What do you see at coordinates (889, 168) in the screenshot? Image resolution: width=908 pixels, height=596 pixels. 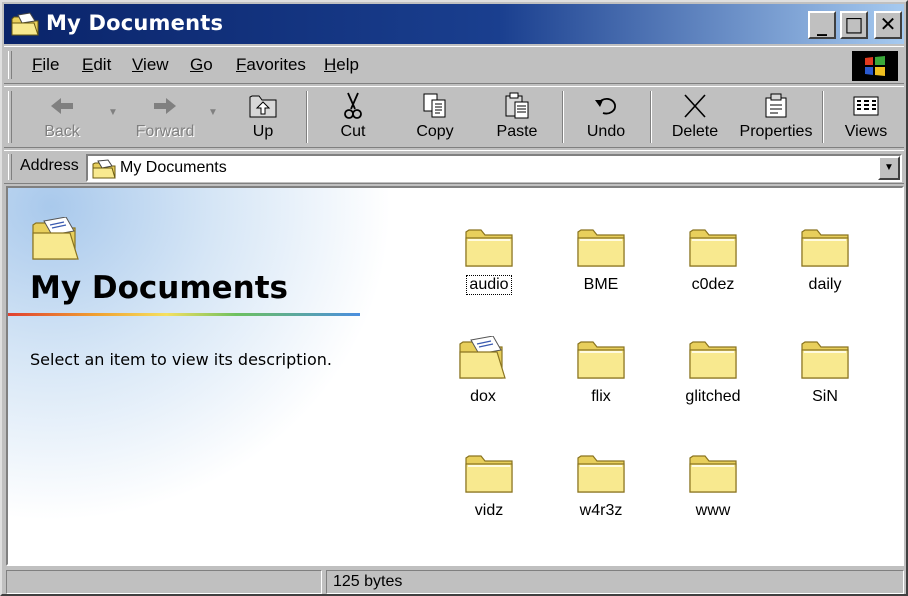 I see `address-dropdown-button: ▼` at bounding box center [889, 168].